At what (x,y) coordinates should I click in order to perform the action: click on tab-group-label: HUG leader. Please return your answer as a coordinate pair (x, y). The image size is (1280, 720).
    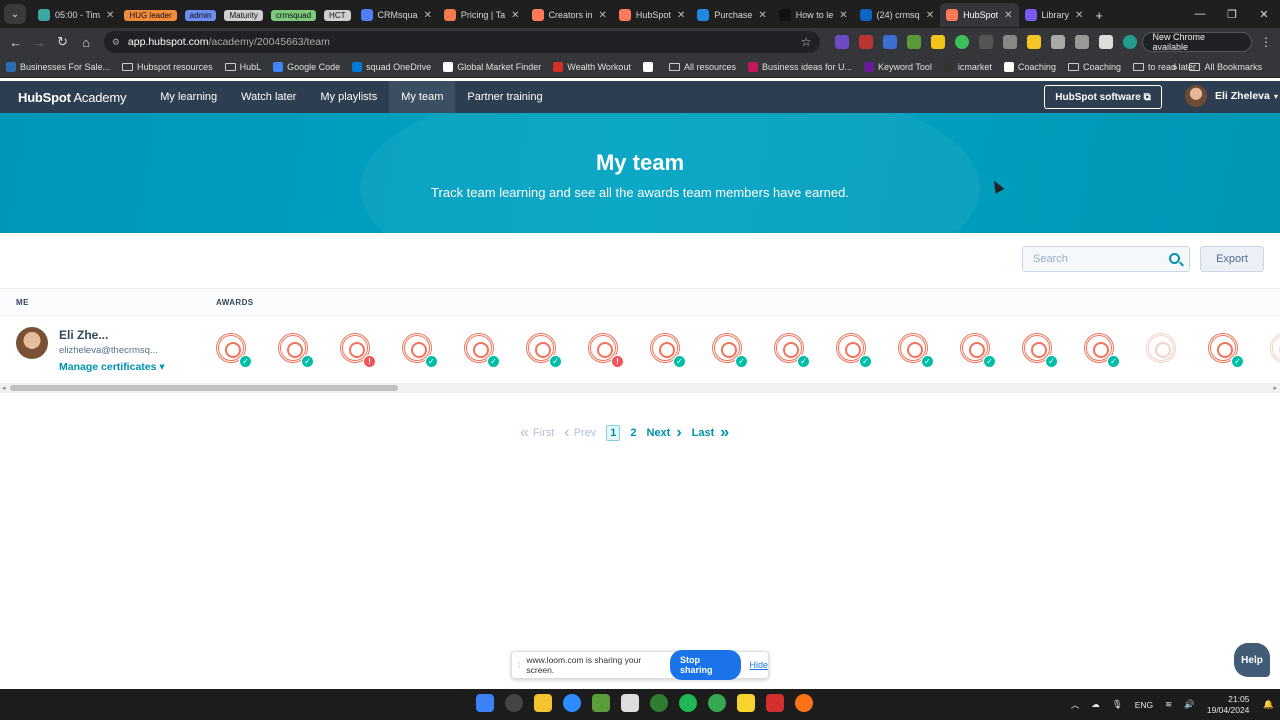
    Looking at the image, I should click on (150, 15).